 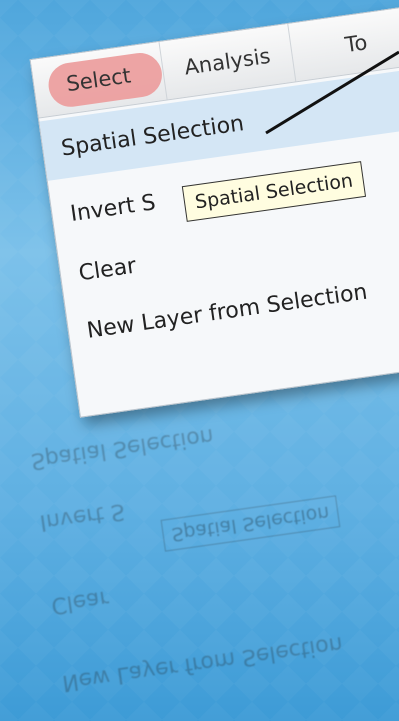 What do you see at coordinates (80, 601) in the screenshot?
I see `reflection-item-clear: Clear` at bounding box center [80, 601].